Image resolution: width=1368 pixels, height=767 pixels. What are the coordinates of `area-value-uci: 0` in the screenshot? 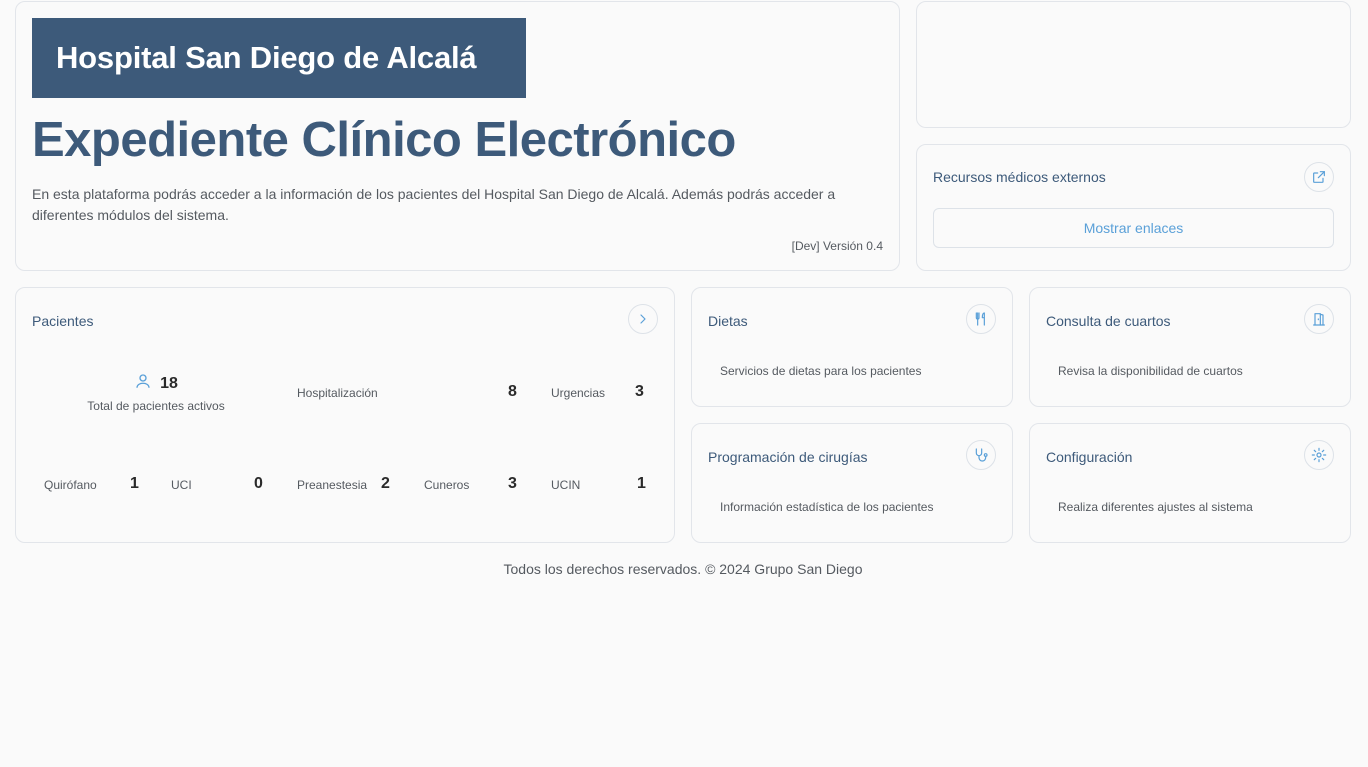 It's located at (258, 483).